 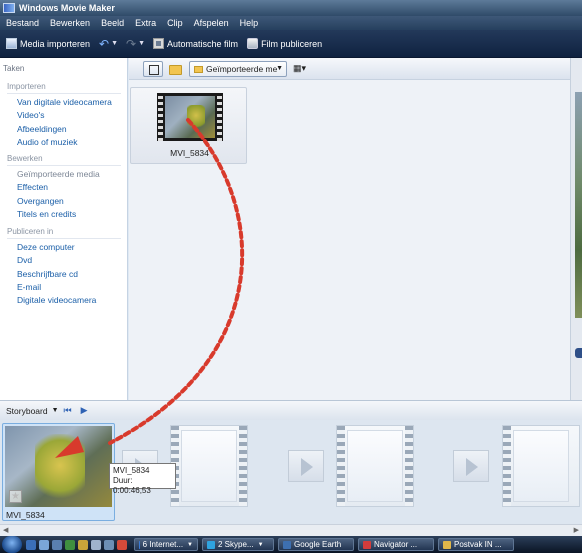 I want to click on media-clip-tile: MVI_5834, so click(x=188, y=125).